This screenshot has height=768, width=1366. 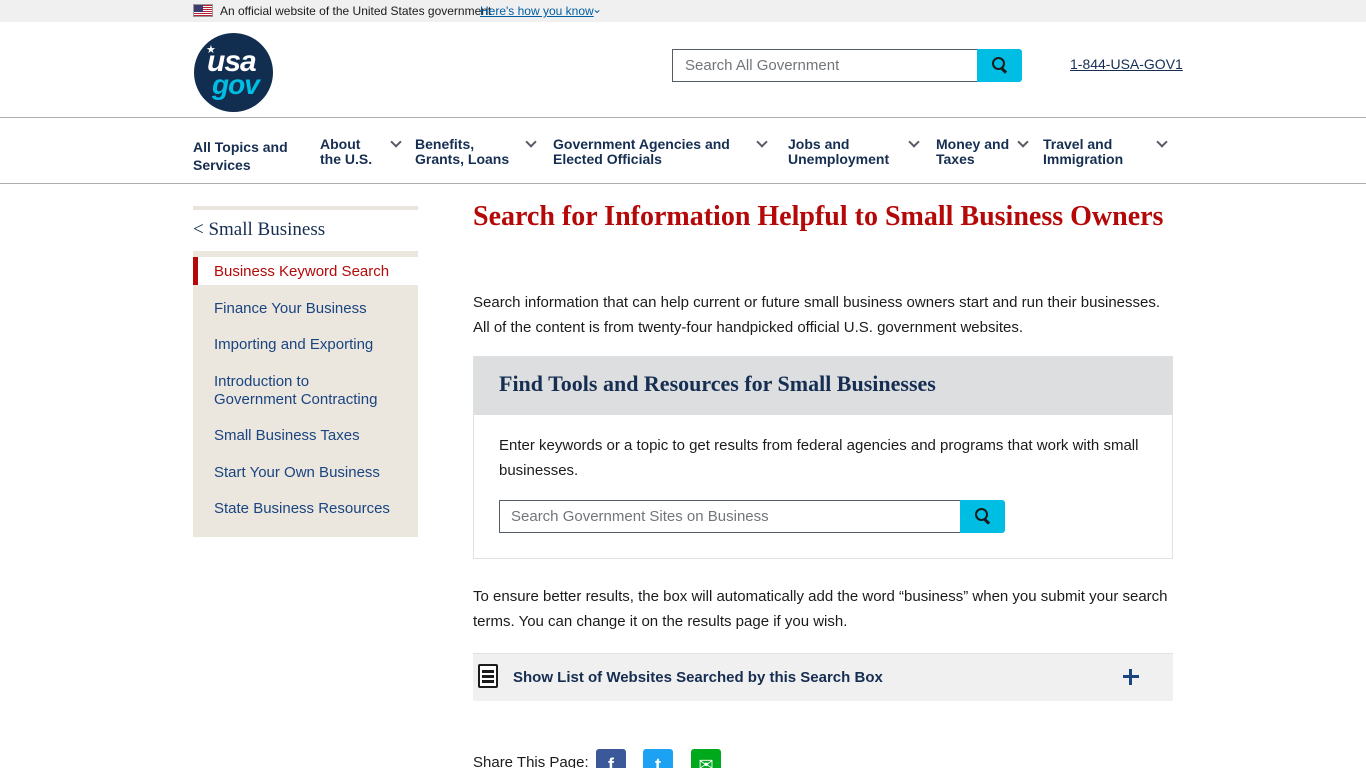 I want to click on sidebar-item-contracting: Introduction to Government Contracting, so click(x=295, y=391).